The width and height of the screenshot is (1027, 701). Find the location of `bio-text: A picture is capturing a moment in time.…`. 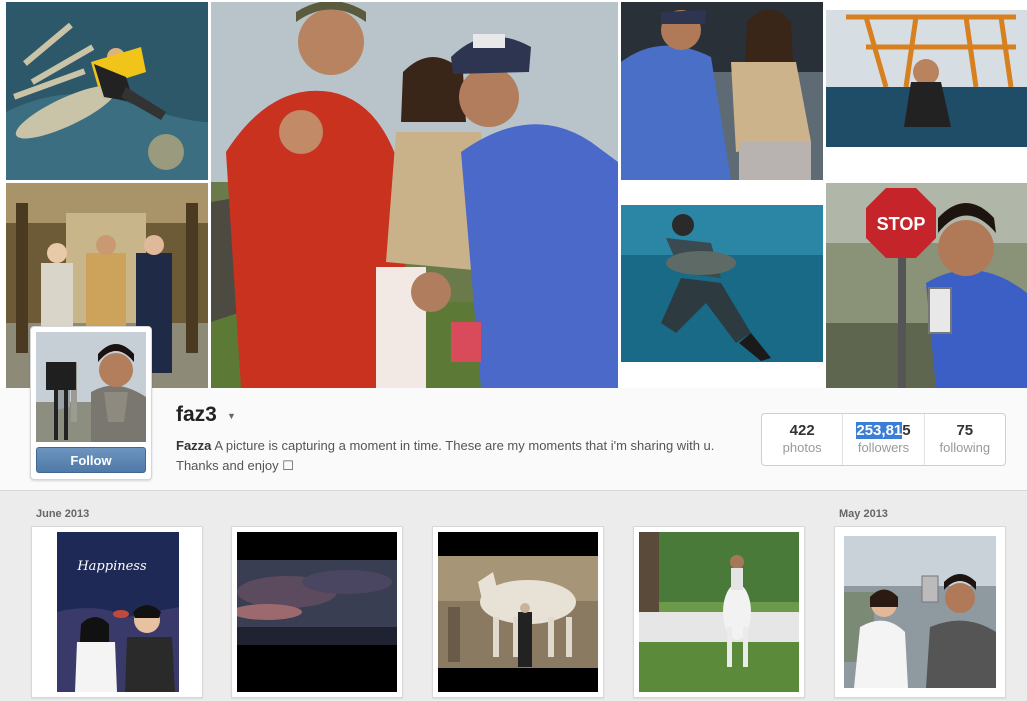

bio-text: A picture is capturing a moment in time.… is located at coordinates (445, 455).